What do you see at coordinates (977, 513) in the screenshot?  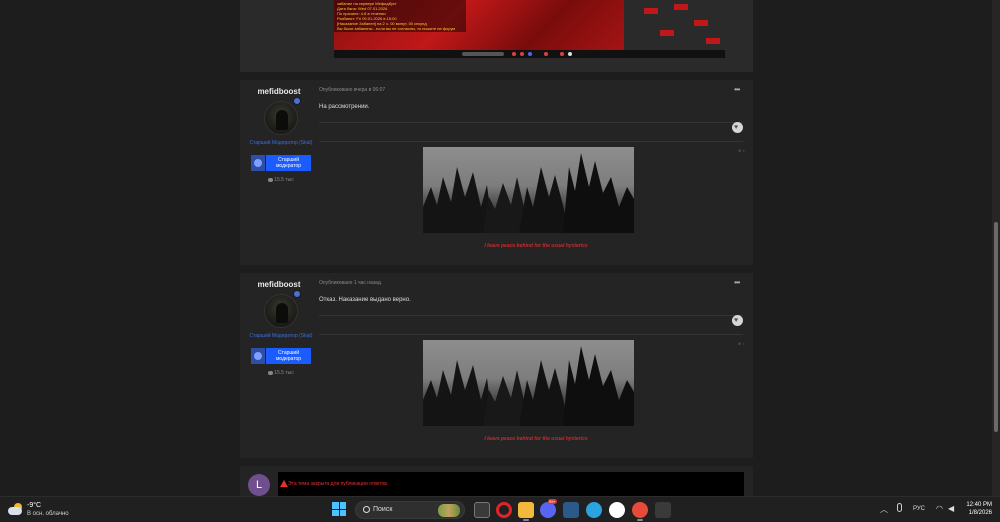 I see `clock-date: 1/8/2026` at bounding box center [977, 513].